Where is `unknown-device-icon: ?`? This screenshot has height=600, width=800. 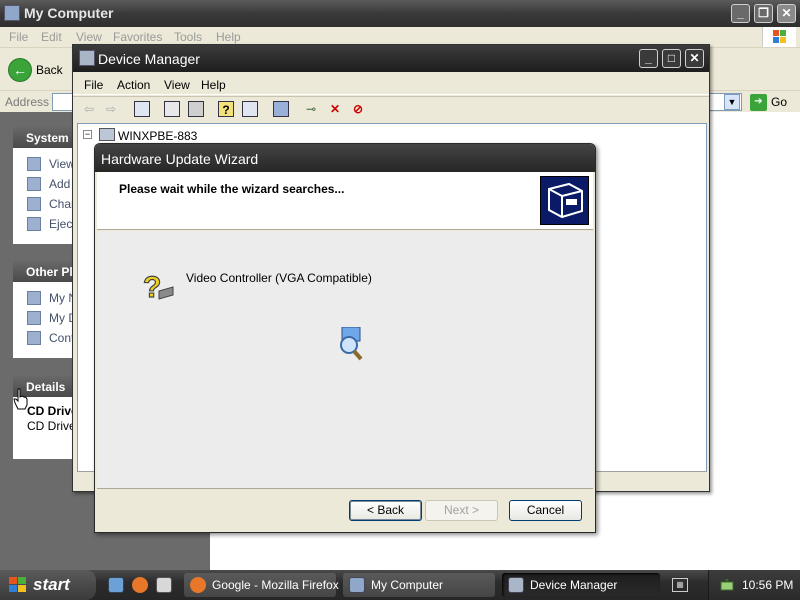 unknown-device-icon: ? is located at coordinates (158, 287).